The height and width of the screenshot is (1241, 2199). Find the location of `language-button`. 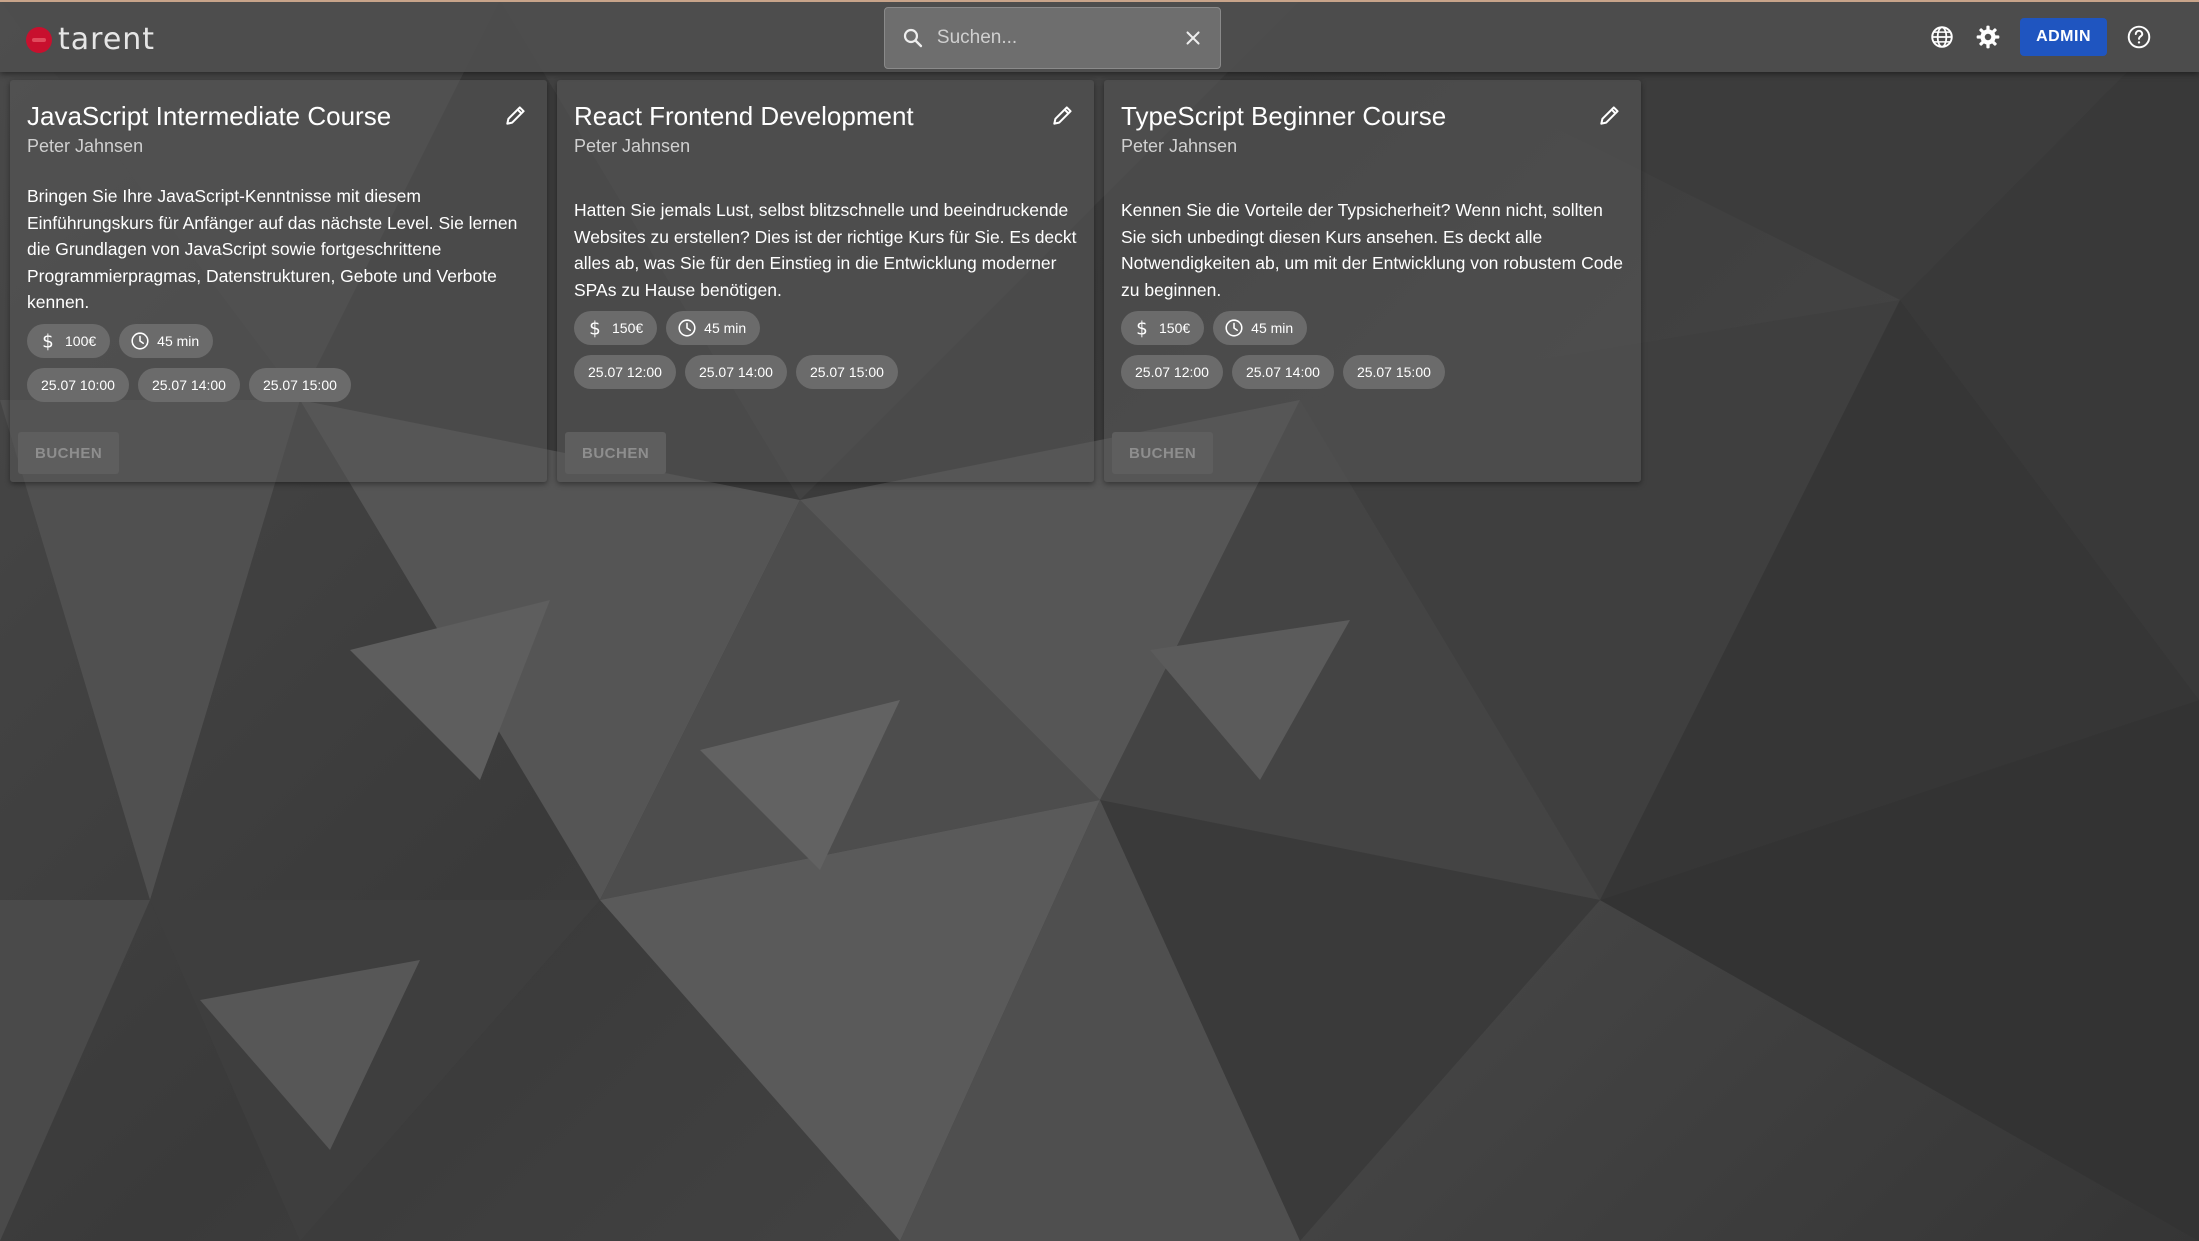

language-button is located at coordinates (1942, 37).